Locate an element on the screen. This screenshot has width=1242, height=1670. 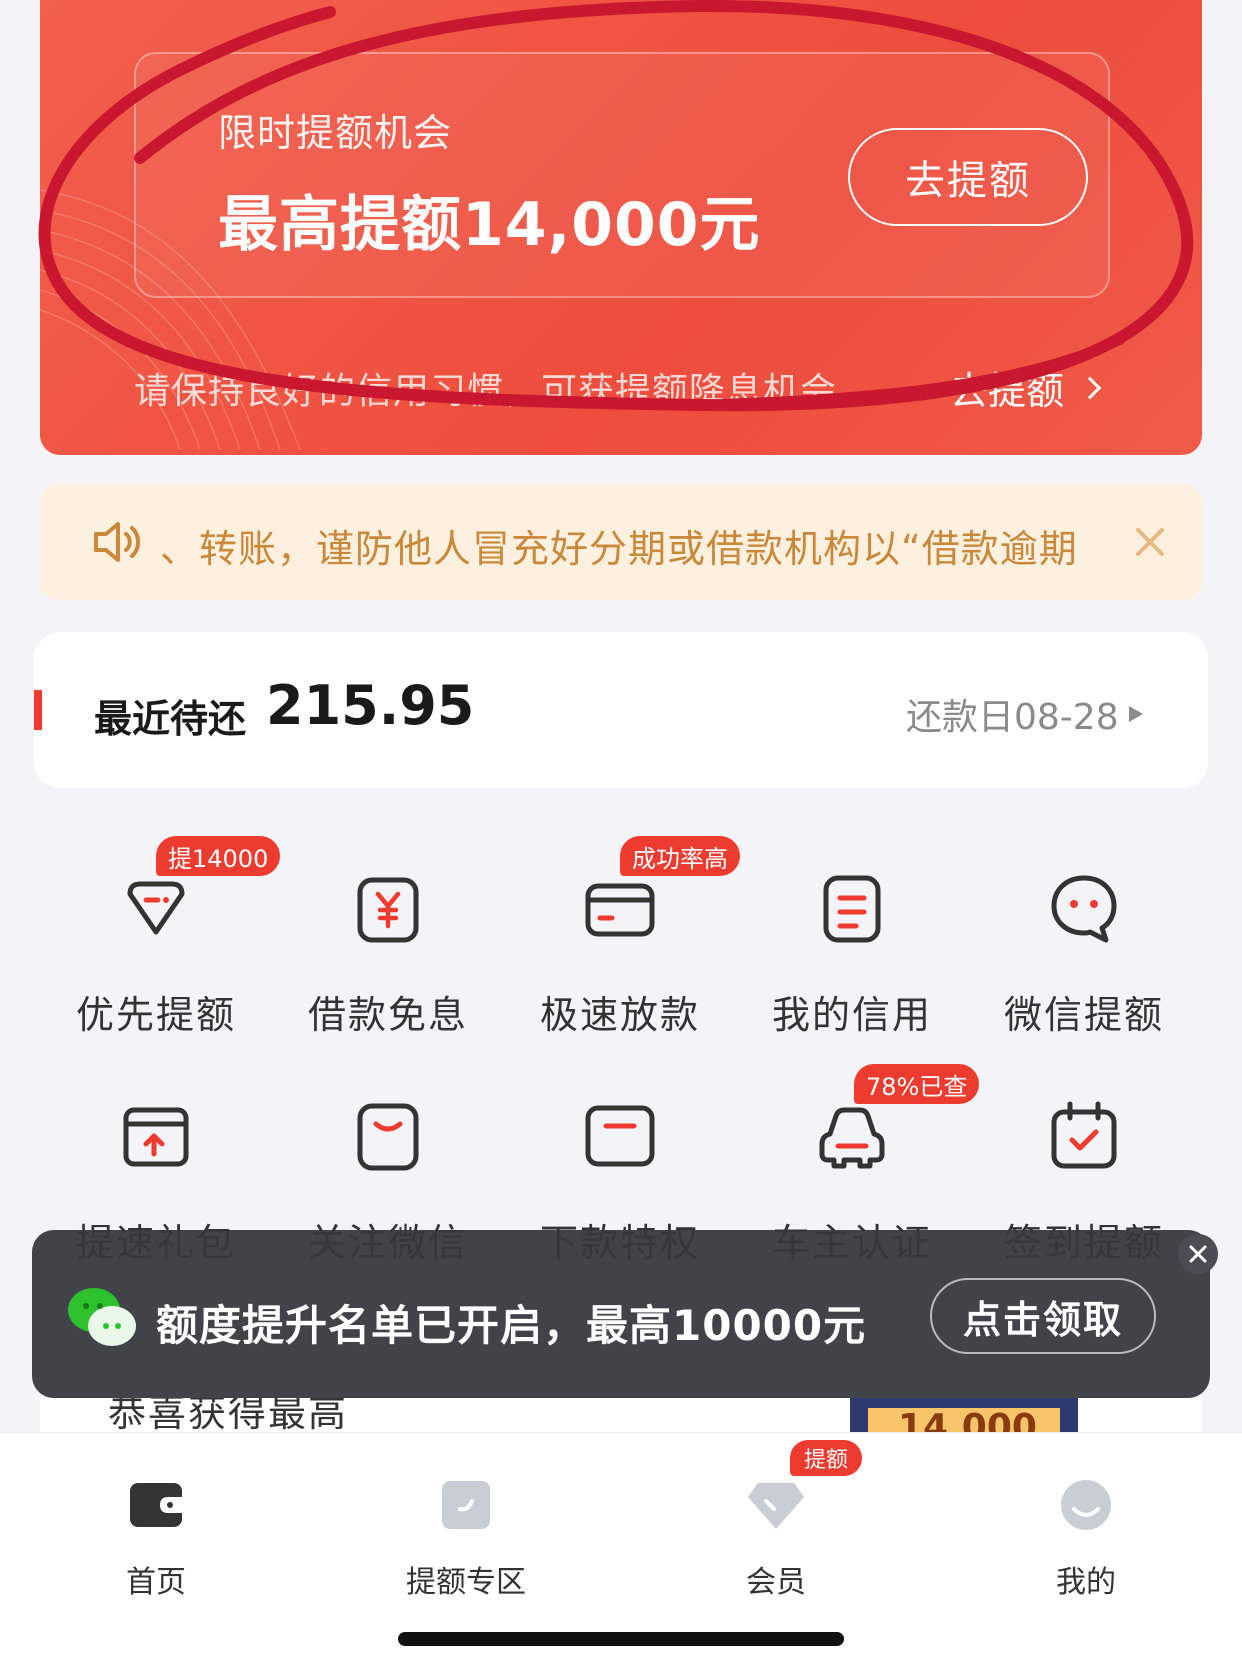
tab-label: 首页 is located at coordinates (156, 1582).